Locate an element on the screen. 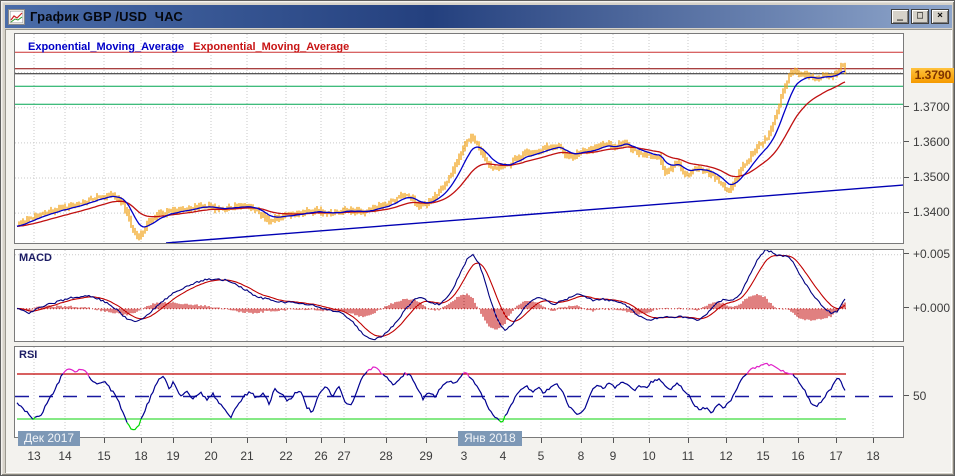  window-controls: _ □ × is located at coordinates (920, 16).